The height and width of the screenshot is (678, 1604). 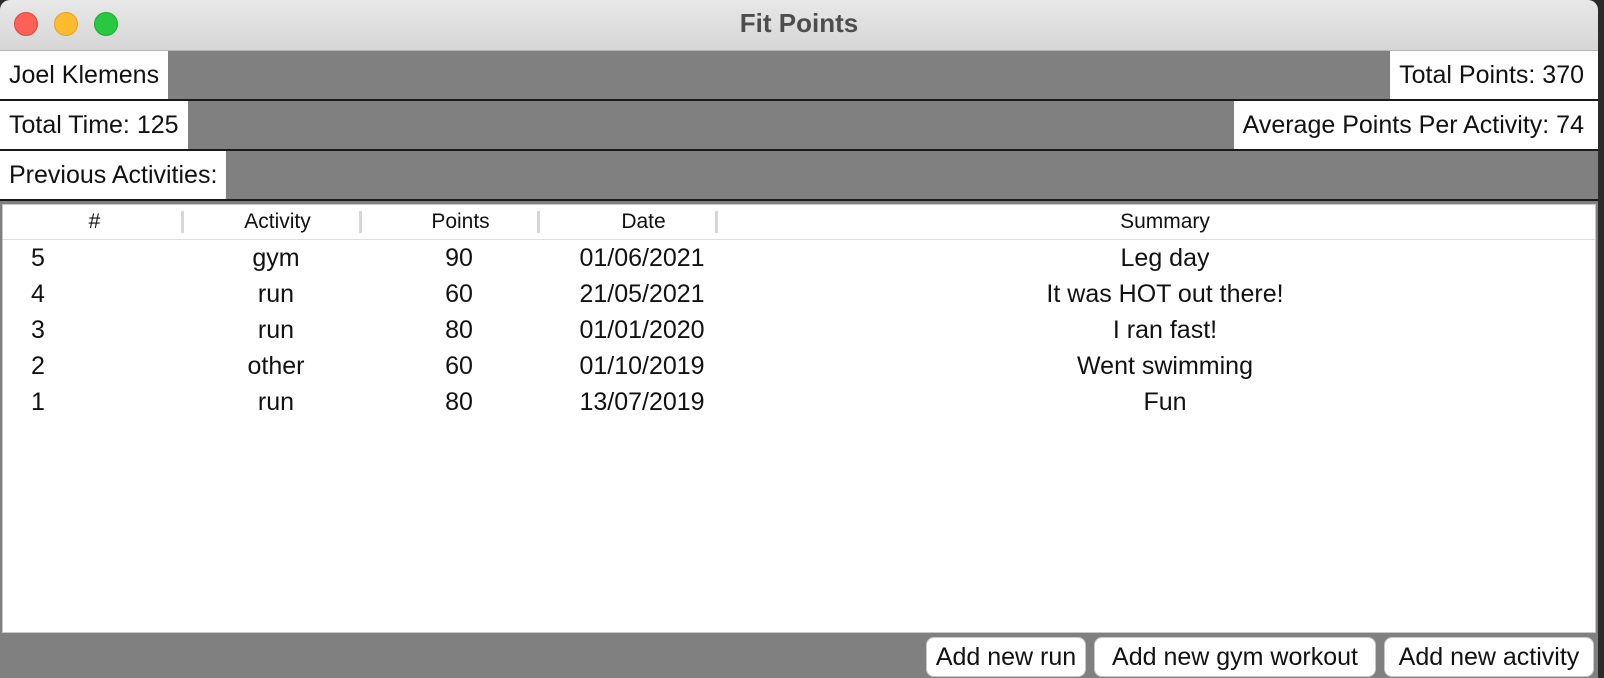 What do you see at coordinates (38, 258) in the screenshot?
I see `cell-number: 5` at bounding box center [38, 258].